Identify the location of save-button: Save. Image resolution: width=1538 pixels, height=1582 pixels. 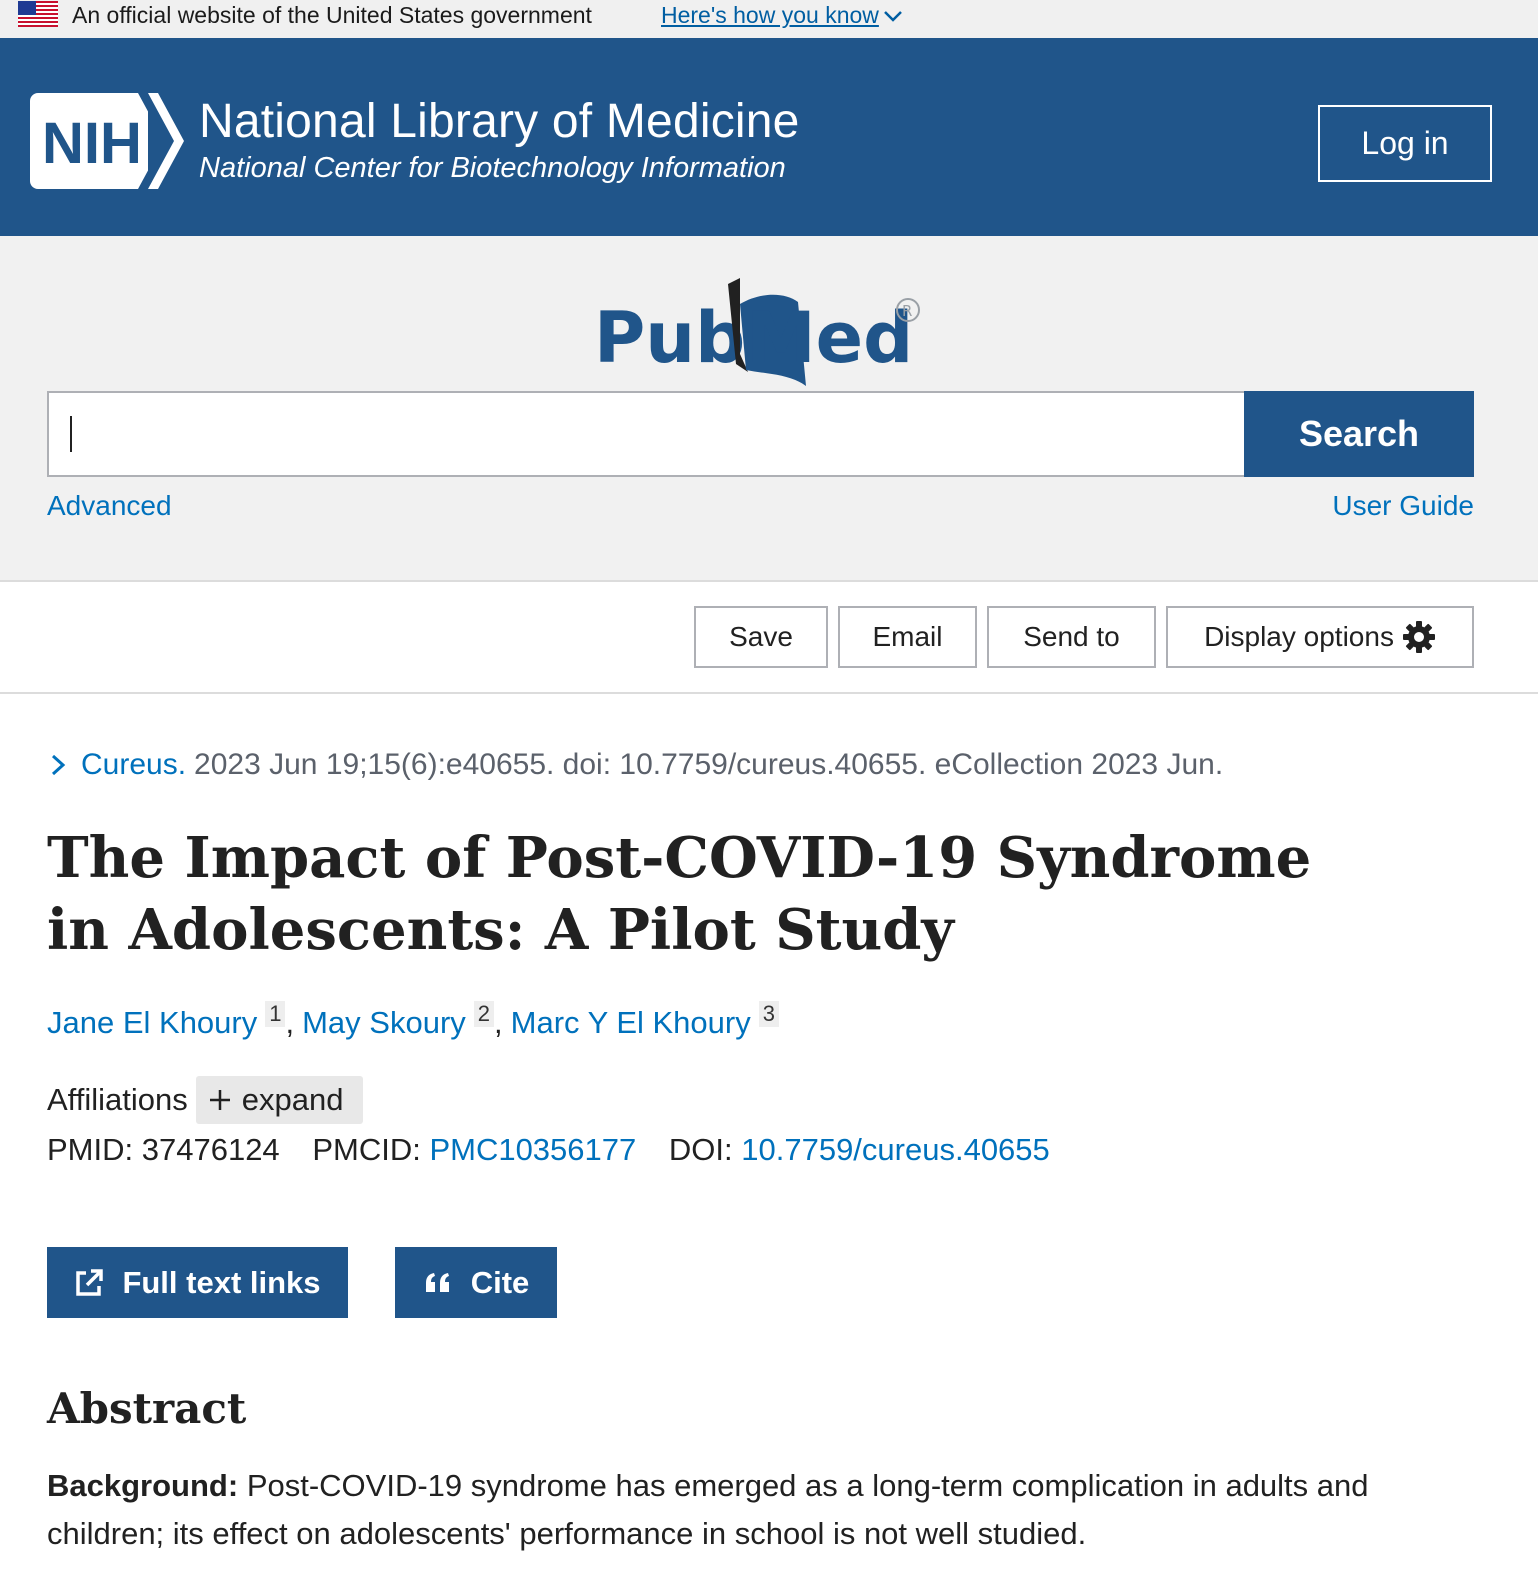
(761, 637).